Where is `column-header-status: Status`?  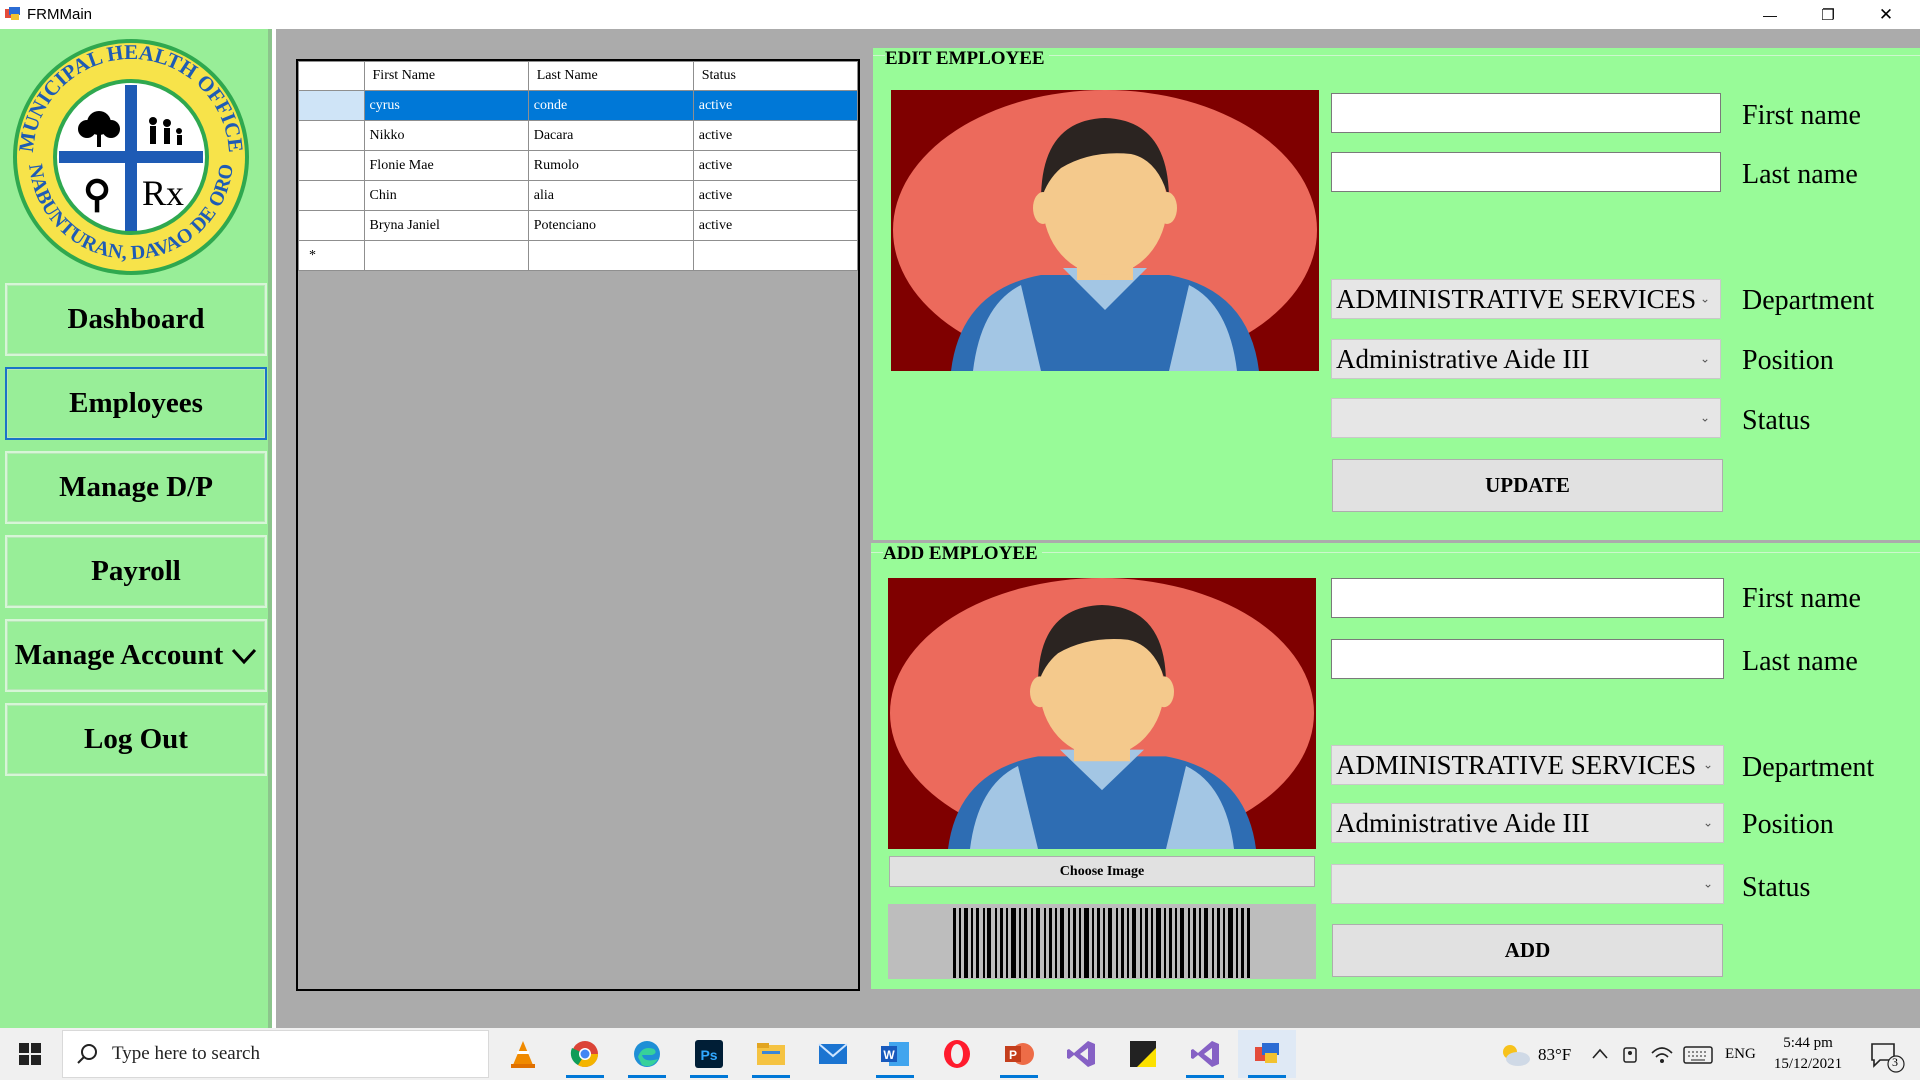 column-header-status: Status is located at coordinates (775, 76).